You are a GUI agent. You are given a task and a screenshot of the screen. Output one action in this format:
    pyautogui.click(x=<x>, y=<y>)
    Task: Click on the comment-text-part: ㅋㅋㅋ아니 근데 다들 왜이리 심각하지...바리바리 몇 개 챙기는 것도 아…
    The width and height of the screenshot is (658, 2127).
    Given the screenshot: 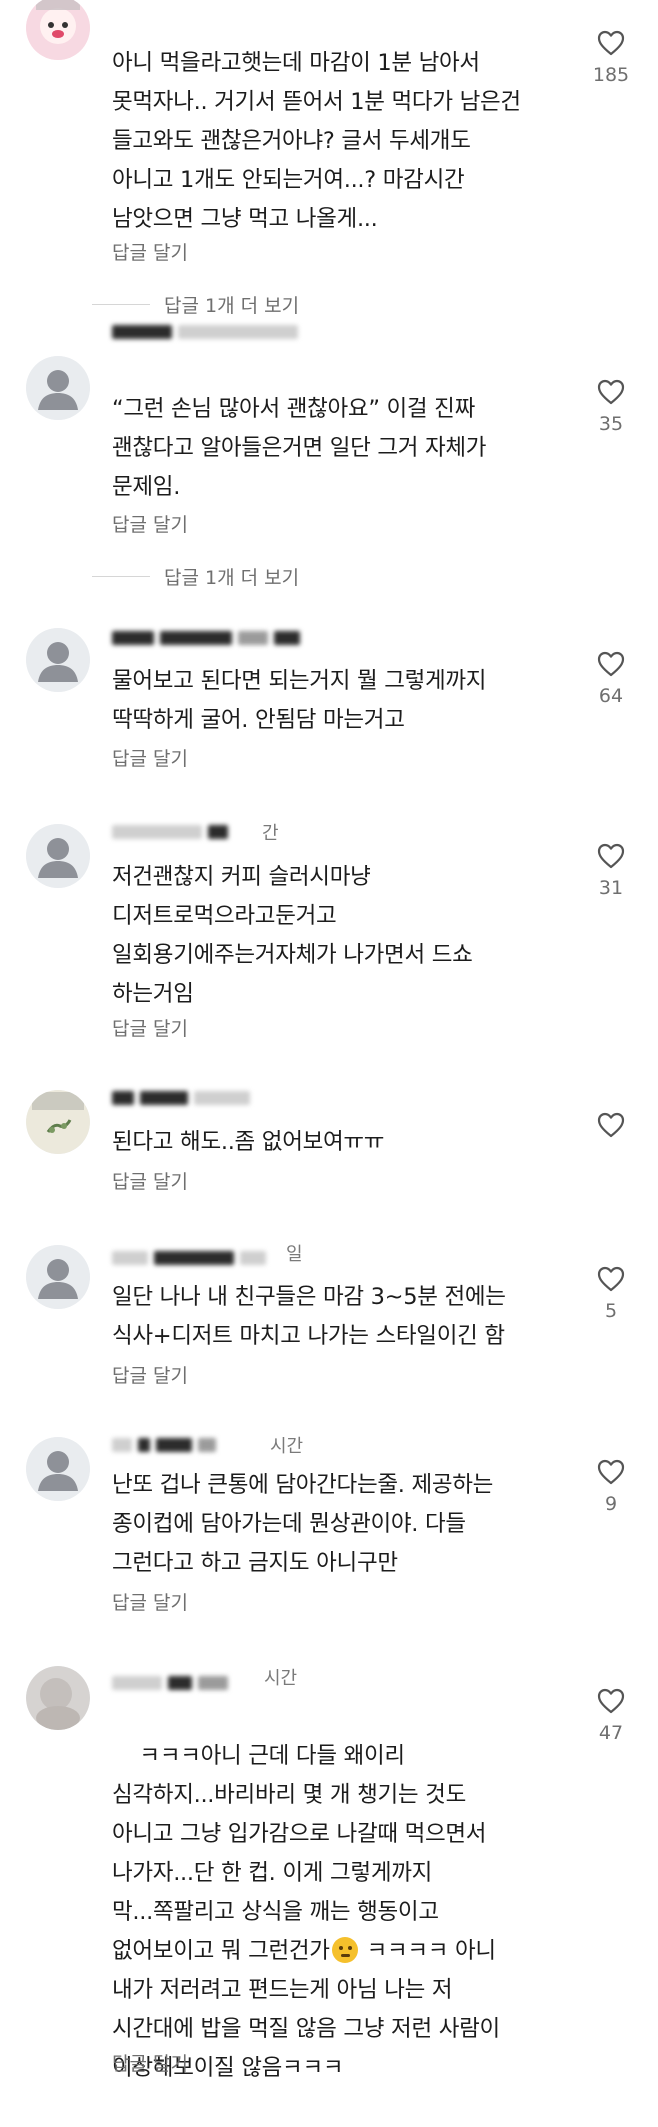 What is the action you would take?
    pyautogui.click(x=299, y=1853)
    